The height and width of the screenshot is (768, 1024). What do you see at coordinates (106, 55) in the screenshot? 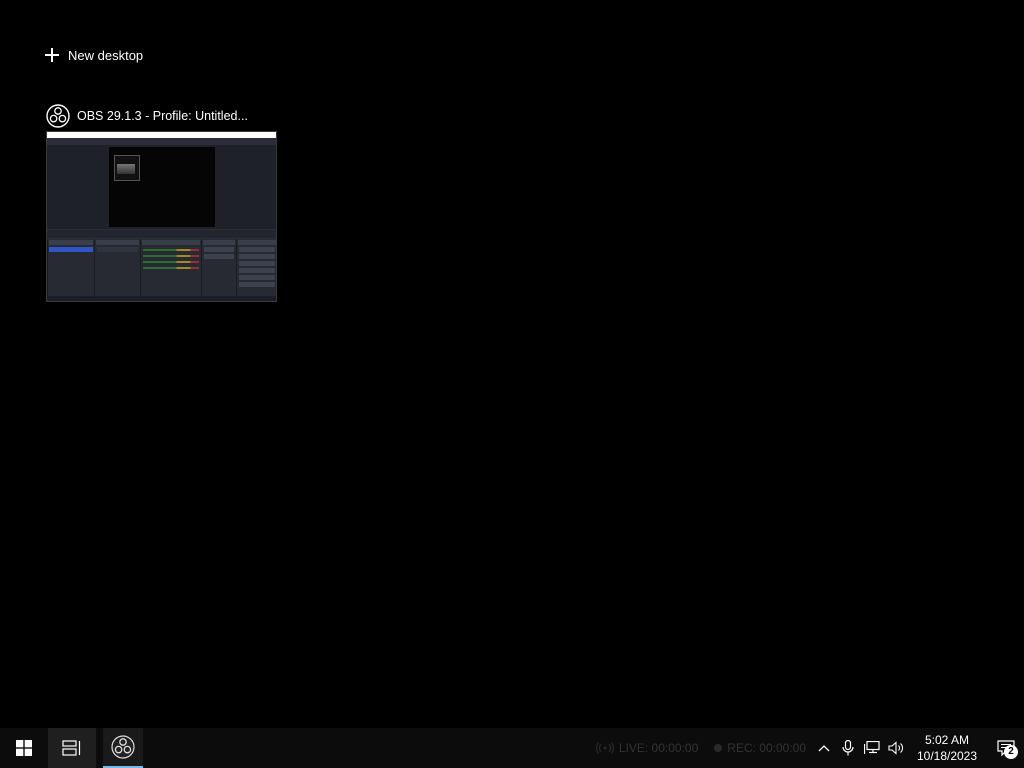
I see `new-desktop-label: New desktop` at bounding box center [106, 55].